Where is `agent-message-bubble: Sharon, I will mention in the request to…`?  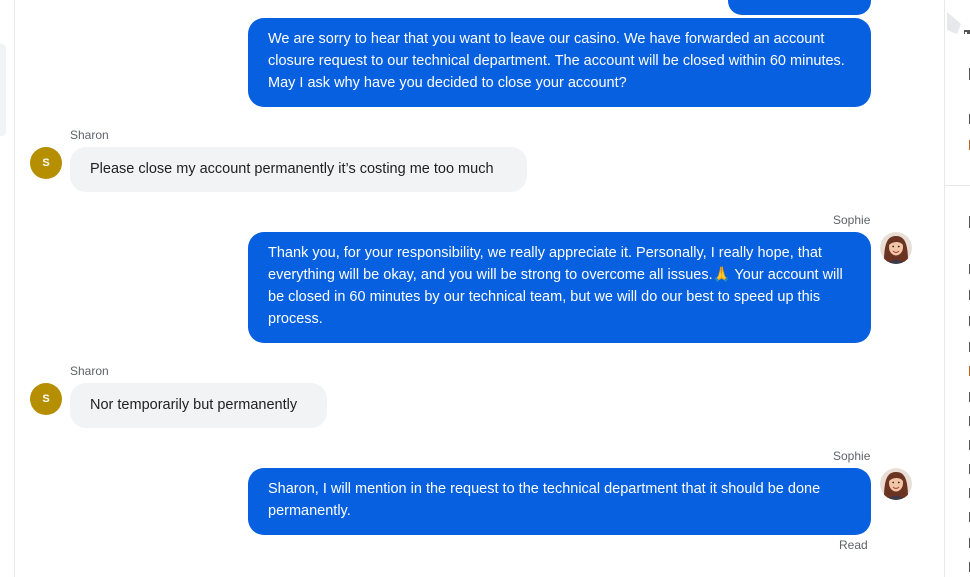 agent-message-bubble: Sharon, I will mention in the request to… is located at coordinates (559, 501).